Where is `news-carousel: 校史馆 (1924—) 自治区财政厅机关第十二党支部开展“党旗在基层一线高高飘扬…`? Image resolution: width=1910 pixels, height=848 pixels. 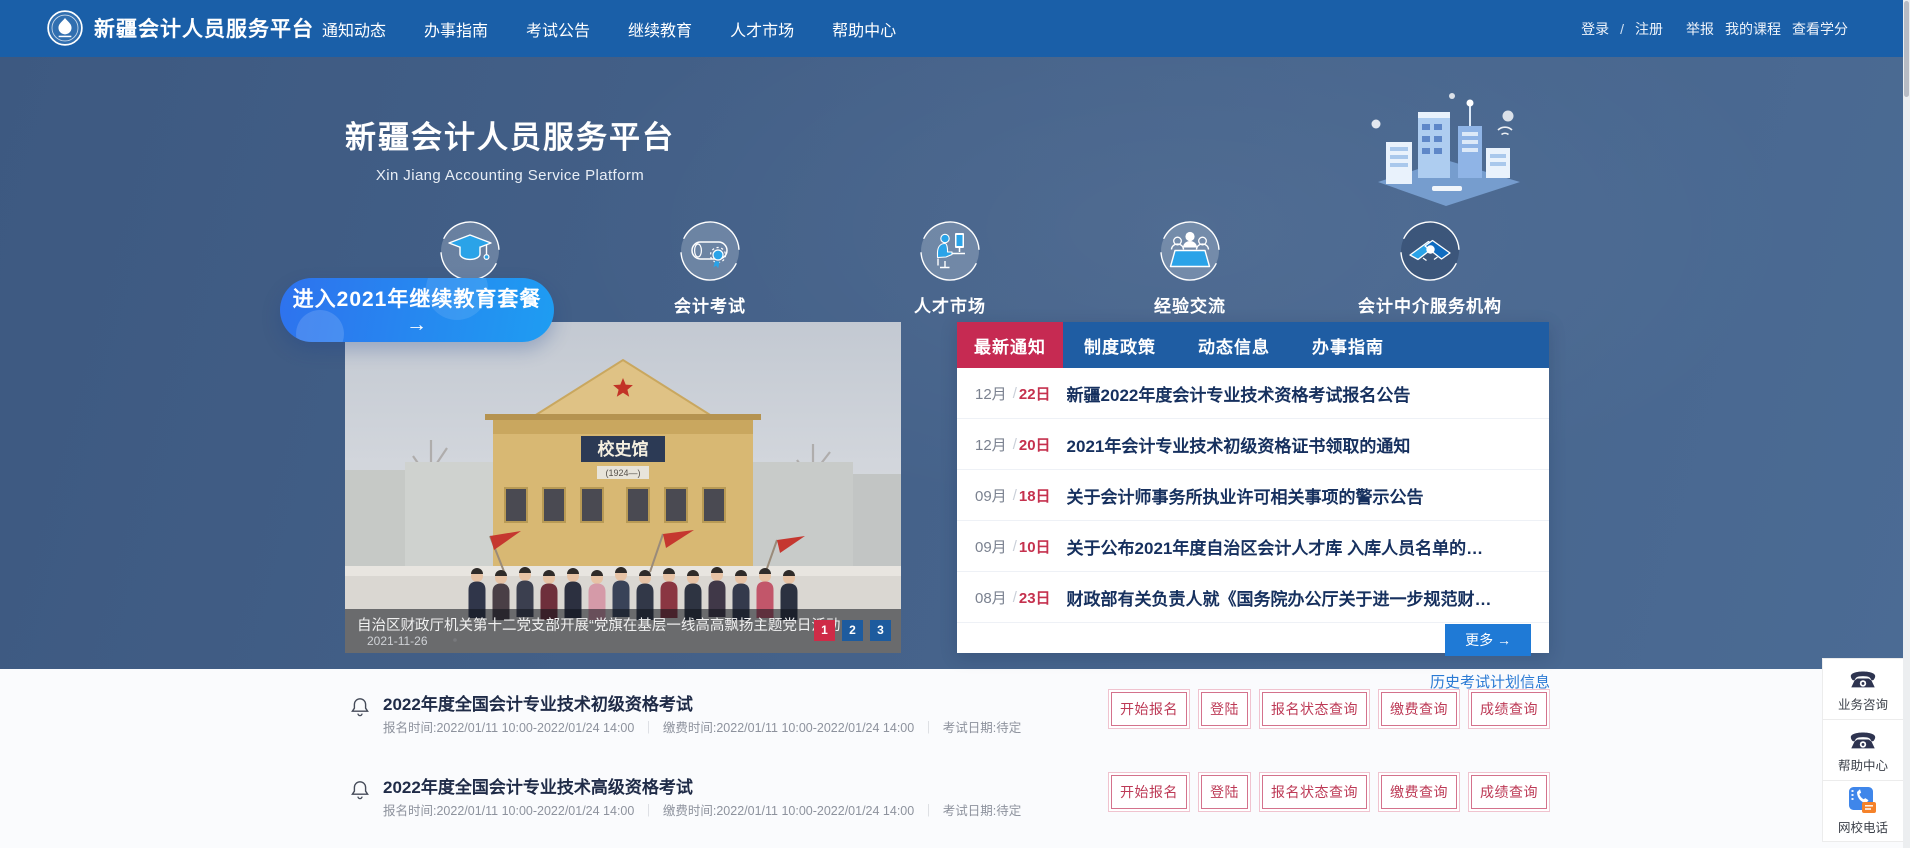 news-carousel: 校史馆 (1924—) 自治区财政厅机关第十二党支部开展“党旗在基层一线高高飘扬… is located at coordinates (623, 487).